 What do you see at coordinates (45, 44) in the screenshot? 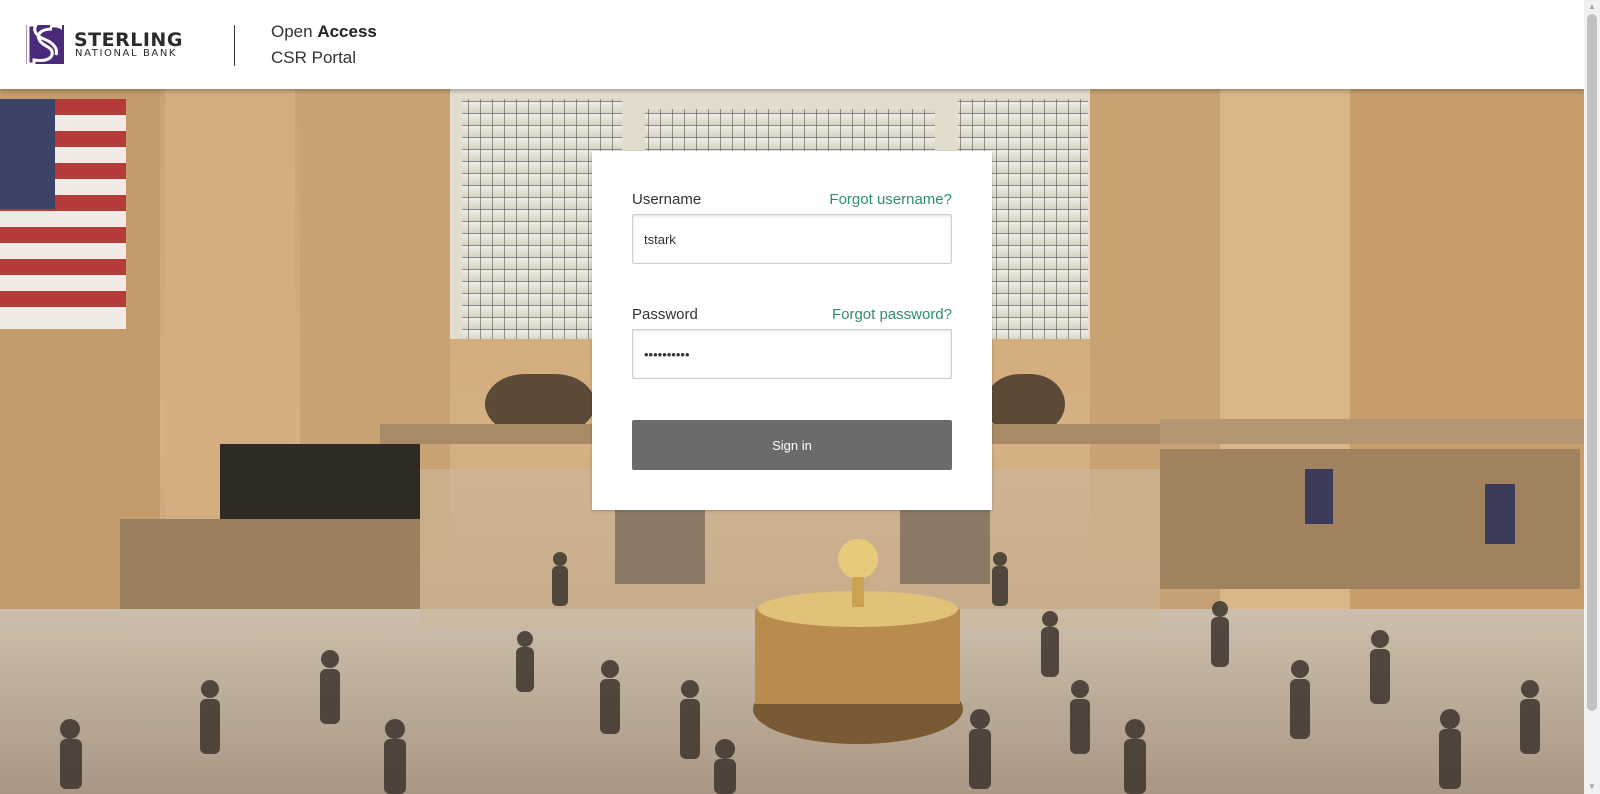
I see `sterling-logo-icon` at bounding box center [45, 44].